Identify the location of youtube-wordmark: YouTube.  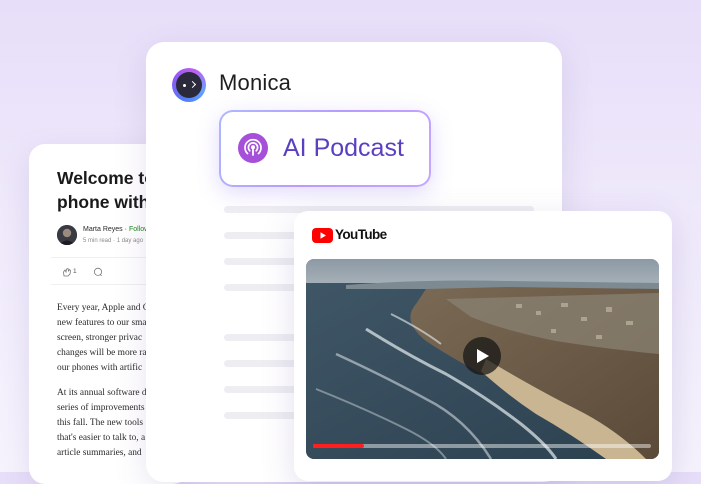
(361, 234).